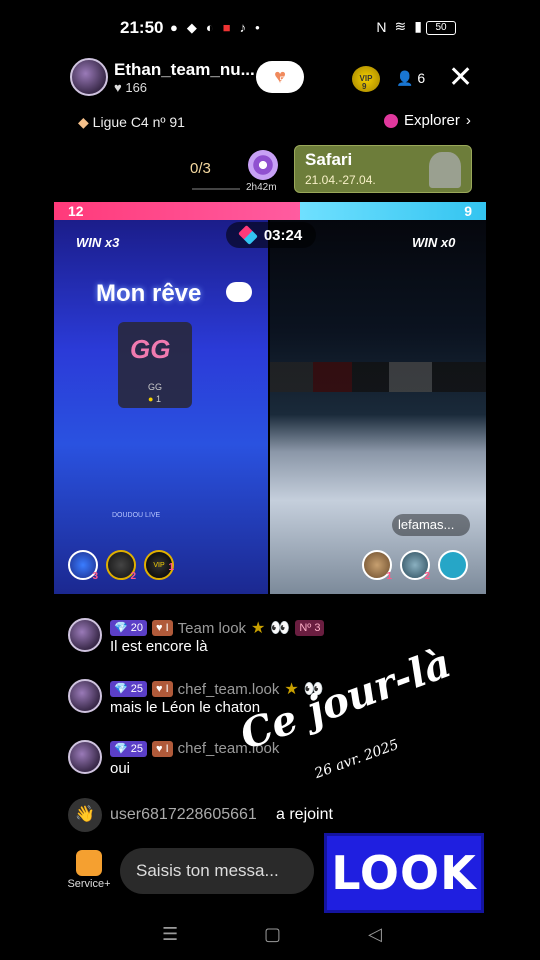 The width and height of the screenshot is (540, 960). I want to click on gifter-rank: 1, so click(171, 567).